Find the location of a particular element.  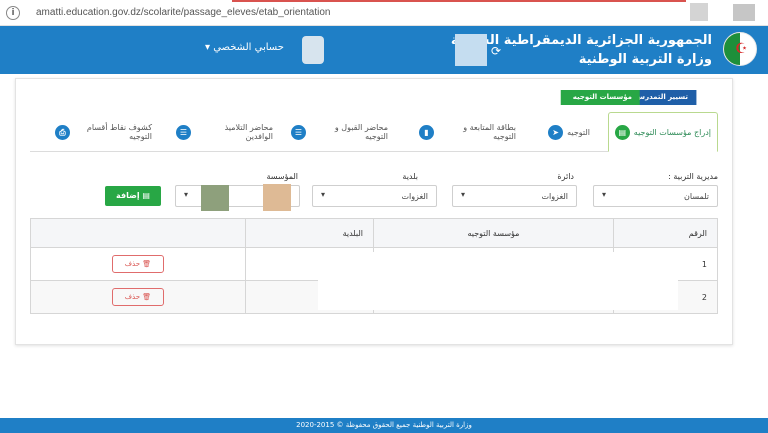

tab-admission-minutes: ☰ محاضر القبول و التوجيه is located at coordinates (339, 132).